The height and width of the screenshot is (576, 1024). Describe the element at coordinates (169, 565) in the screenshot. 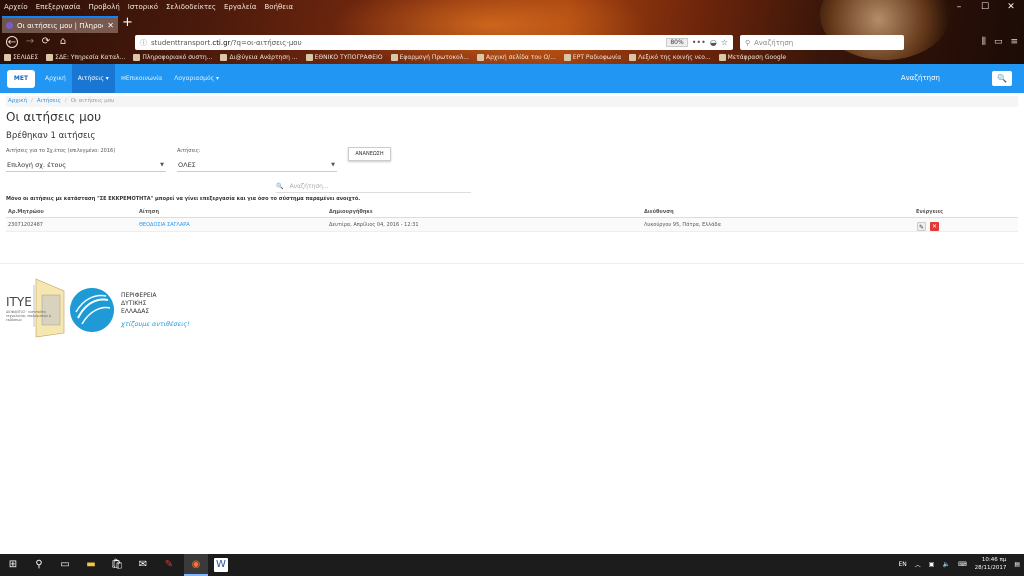

I see `app-icon: ✎` at that location.